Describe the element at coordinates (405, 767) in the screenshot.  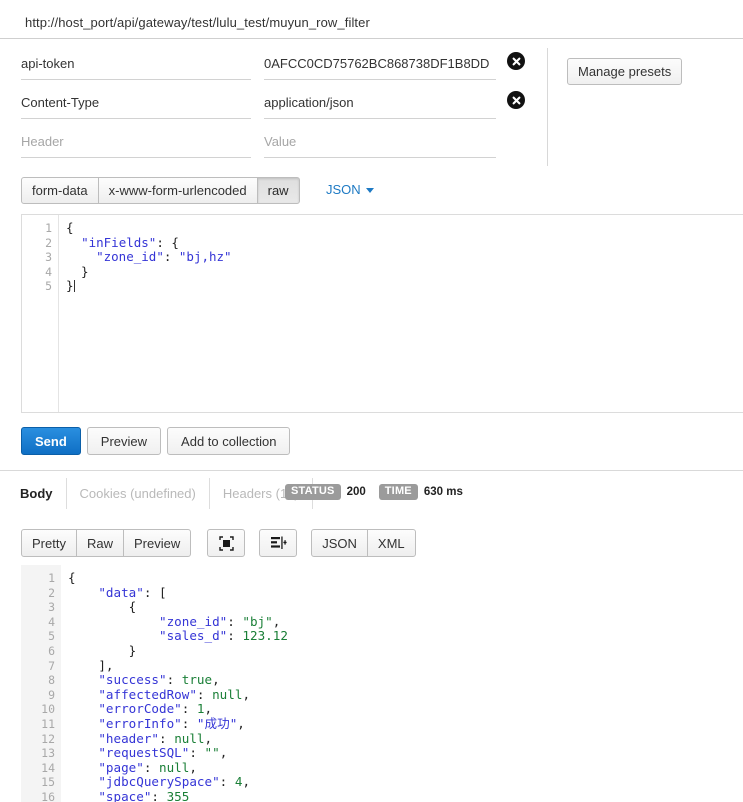
I see `code-line: "page": null,` at that location.